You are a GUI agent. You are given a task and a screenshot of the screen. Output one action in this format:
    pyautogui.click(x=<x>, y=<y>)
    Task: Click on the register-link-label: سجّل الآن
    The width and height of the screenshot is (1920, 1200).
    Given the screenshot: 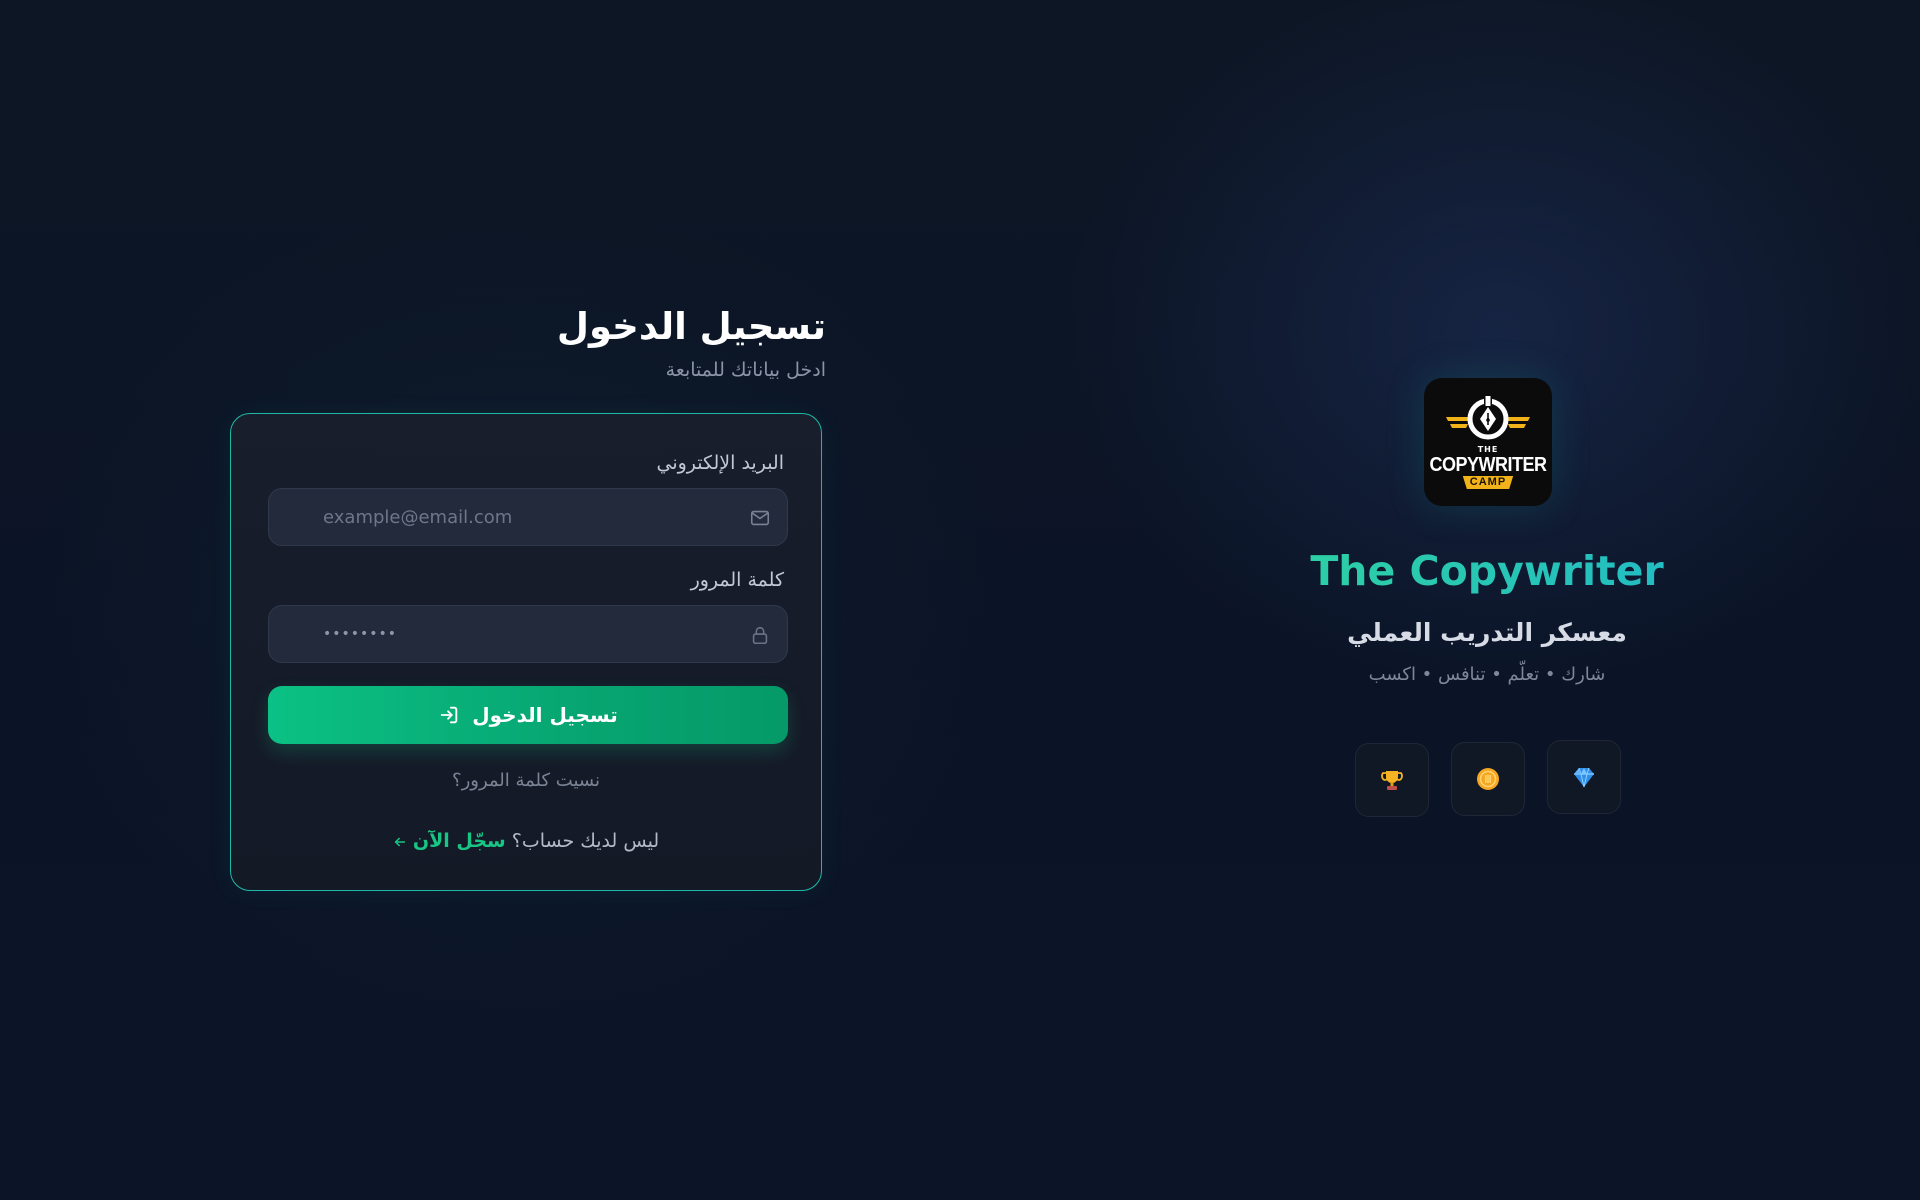 What is the action you would take?
    pyautogui.click(x=459, y=841)
    